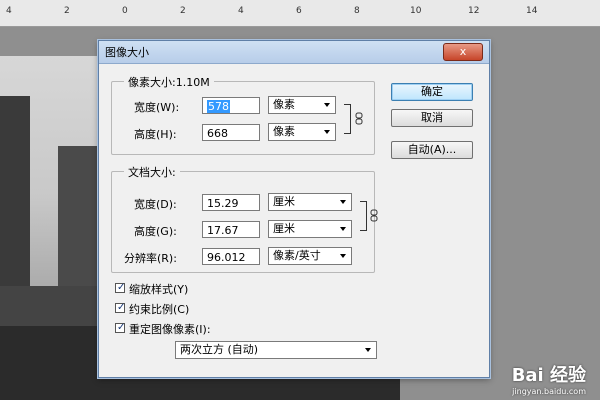  What do you see at coordinates (218, 106) in the screenshot?
I see `pixel-width-value: 578` at bounding box center [218, 106].